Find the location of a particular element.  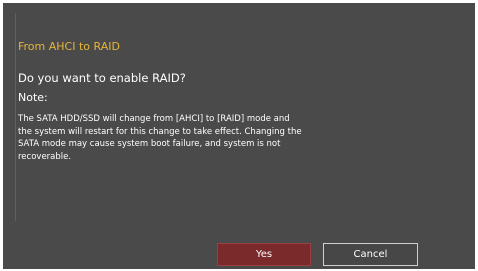

dialog-title: From AHCI to RAID is located at coordinates (69, 46).